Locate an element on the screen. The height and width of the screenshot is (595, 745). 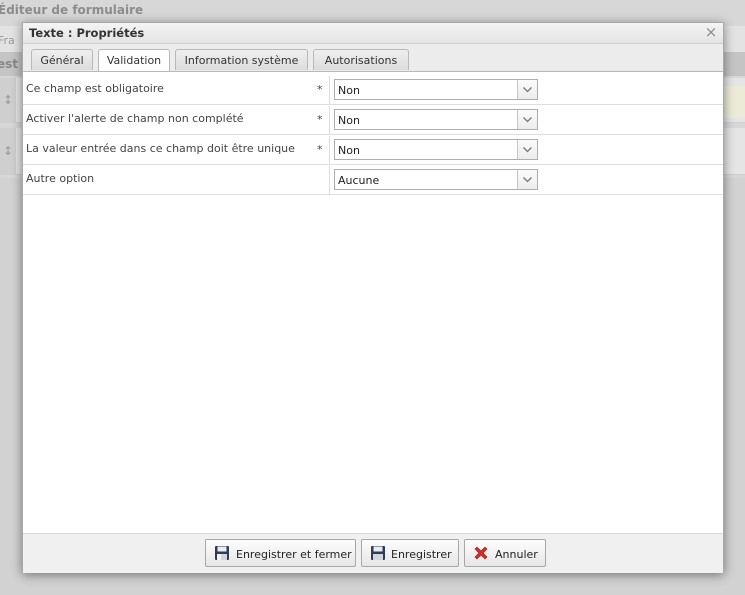
tab-general: Général is located at coordinates (62, 59).